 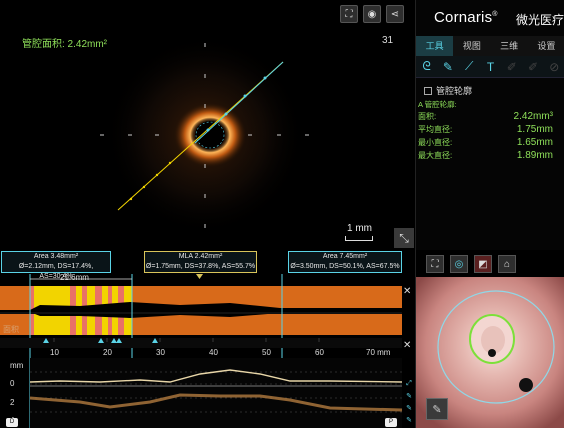 I want to click on tool-bar: ᘓ ✎ ⟋ T ✐ ✐ ⊘, so click(x=490, y=67).